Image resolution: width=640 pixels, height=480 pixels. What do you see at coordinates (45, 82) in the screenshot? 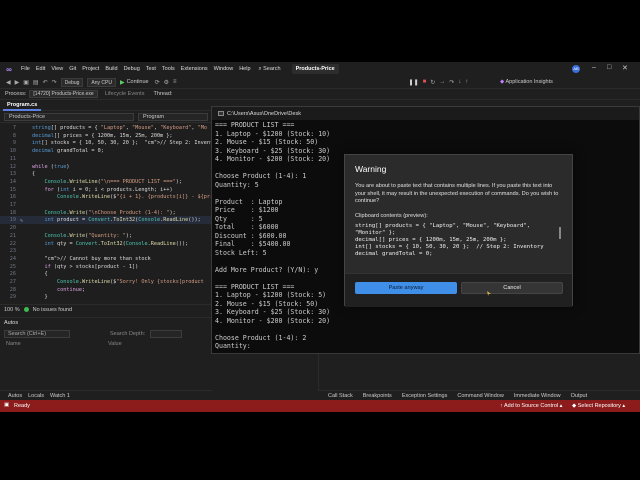
I see `undo-icon: ↶` at bounding box center [45, 82].